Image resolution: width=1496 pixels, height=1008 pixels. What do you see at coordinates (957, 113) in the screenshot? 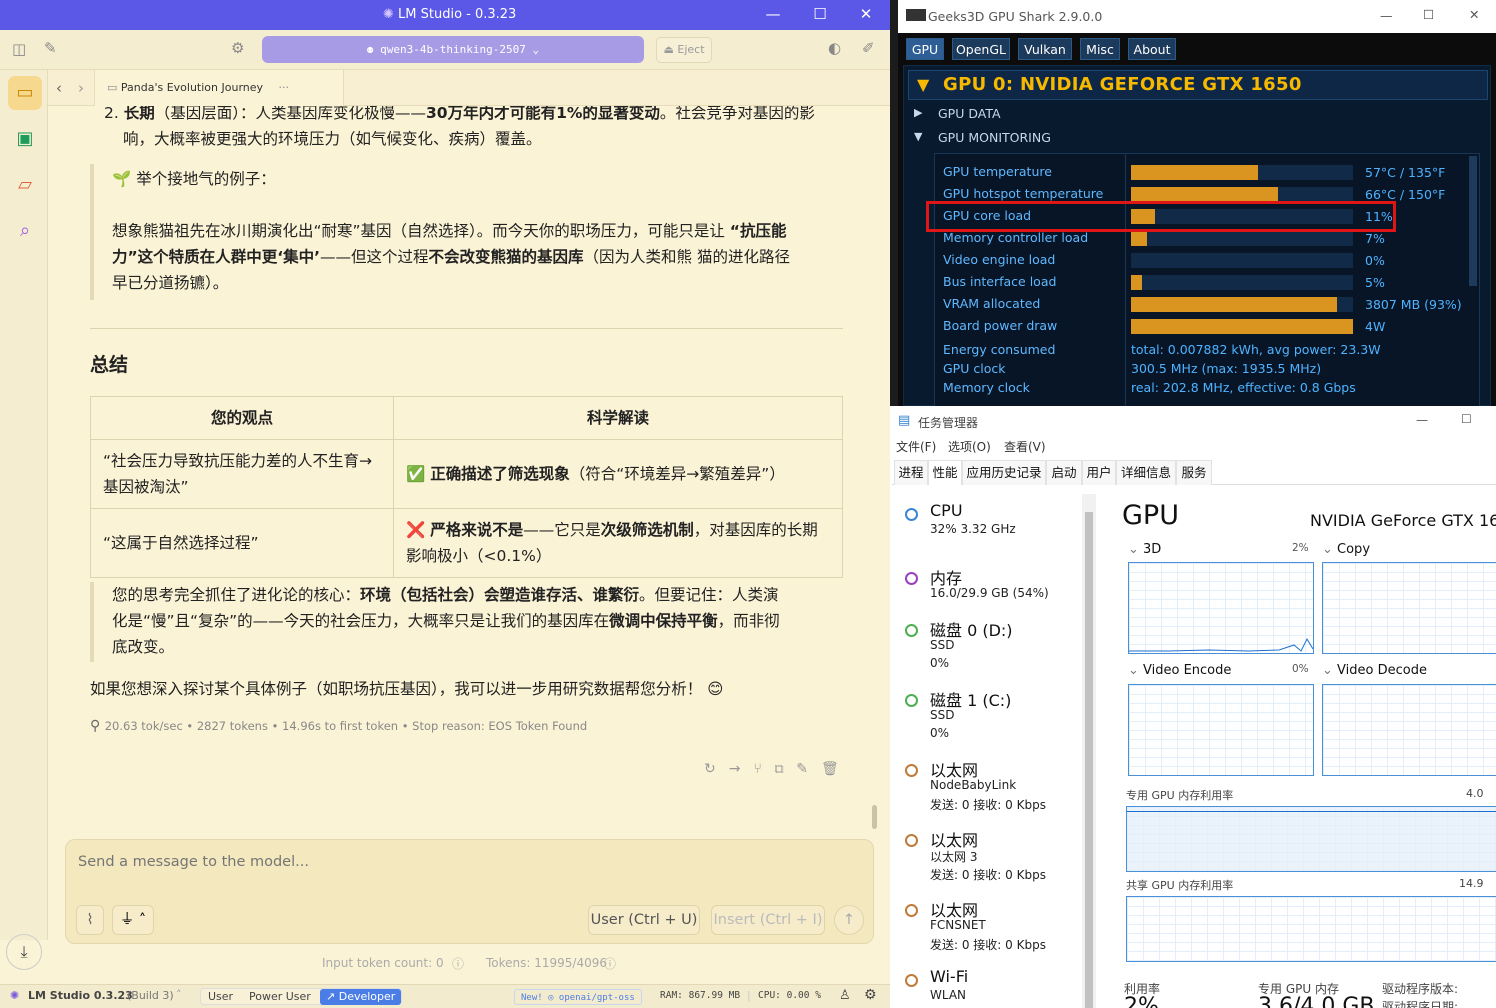
I see `section-gpu-data: ▶ GPU DATA` at bounding box center [957, 113].